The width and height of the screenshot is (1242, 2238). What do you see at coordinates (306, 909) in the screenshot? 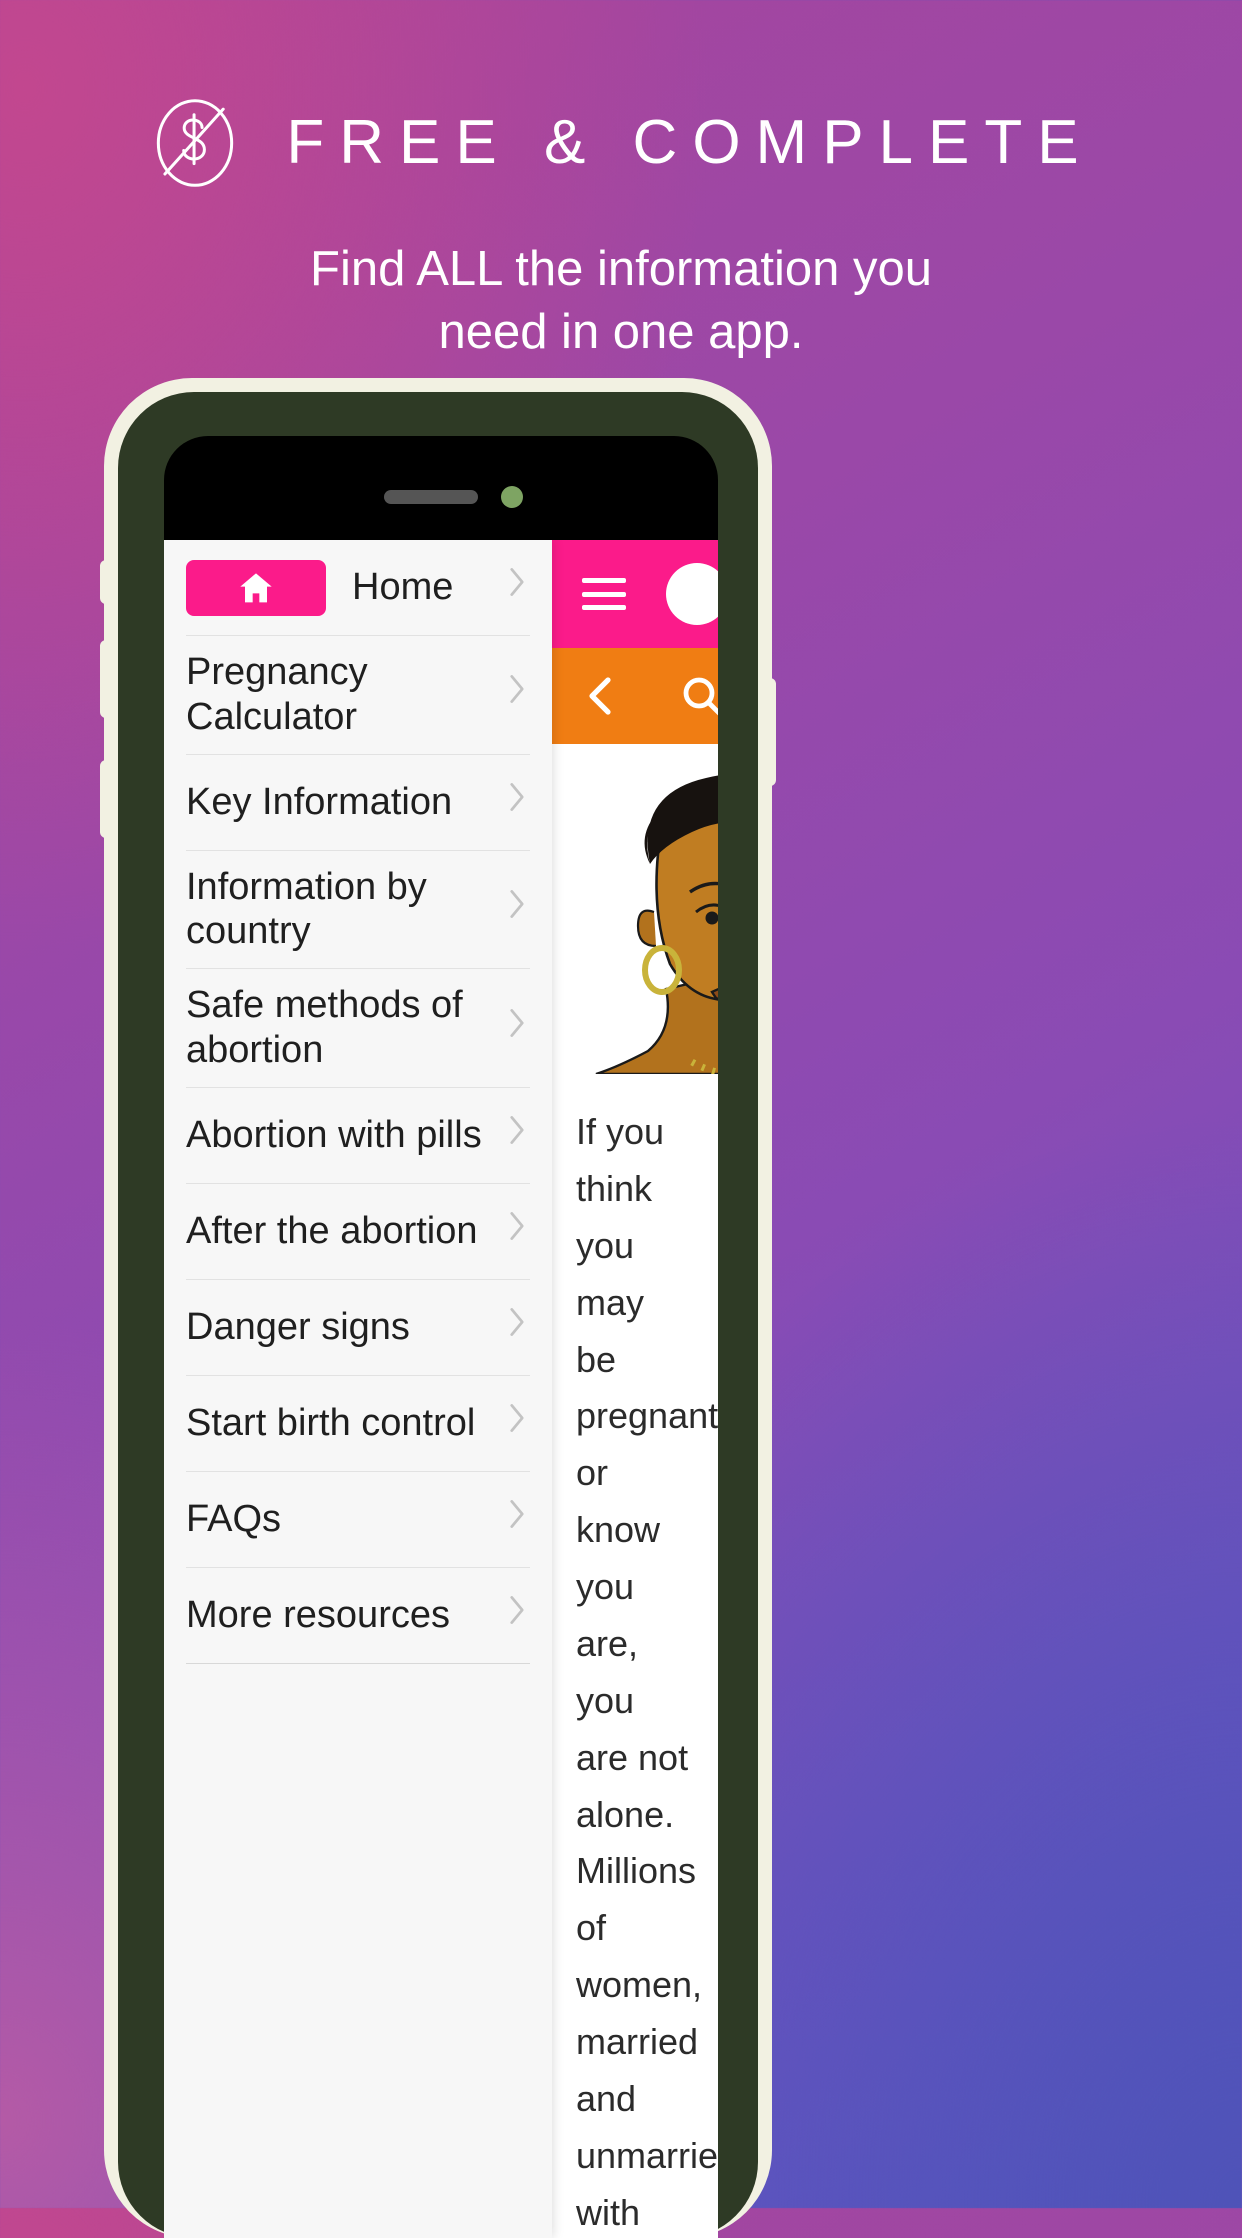
I see `menu-item-label: Information by country` at bounding box center [306, 909].